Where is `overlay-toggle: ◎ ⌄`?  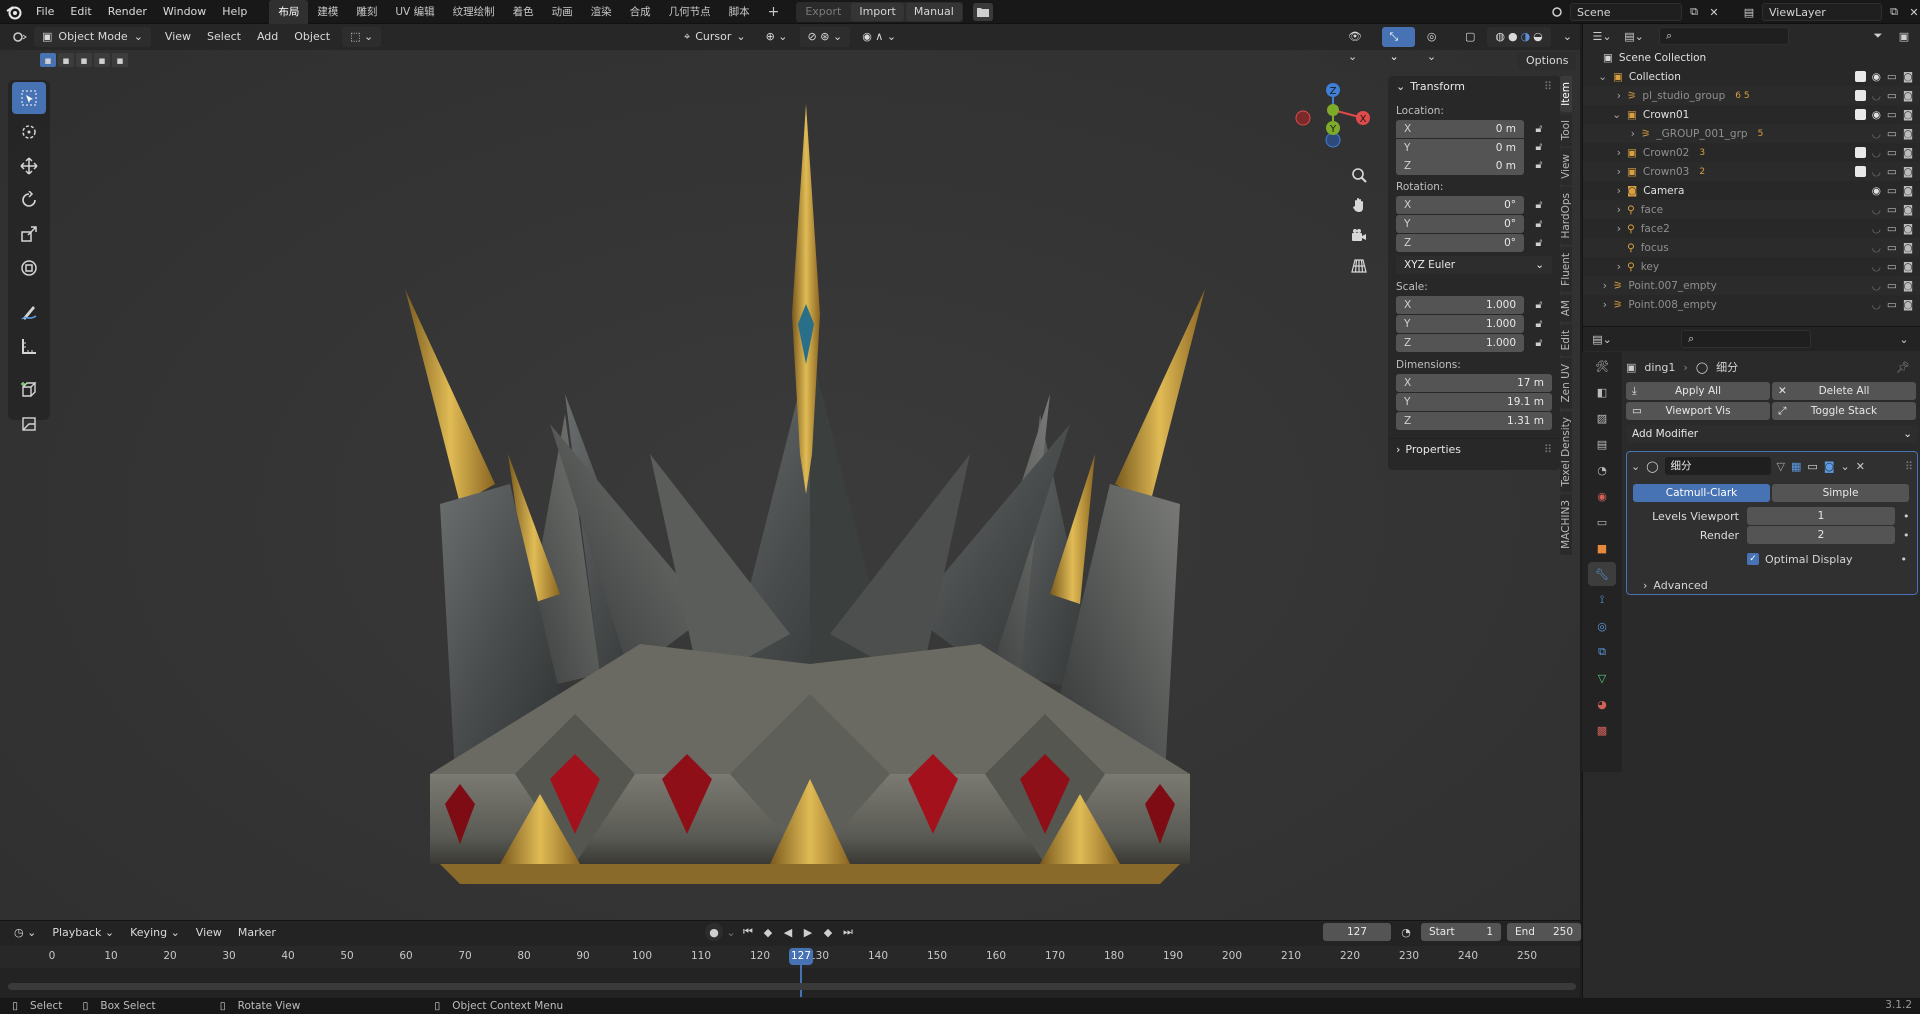
overlay-toggle: ◎ ⌄ is located at coordinates (1436, 45).